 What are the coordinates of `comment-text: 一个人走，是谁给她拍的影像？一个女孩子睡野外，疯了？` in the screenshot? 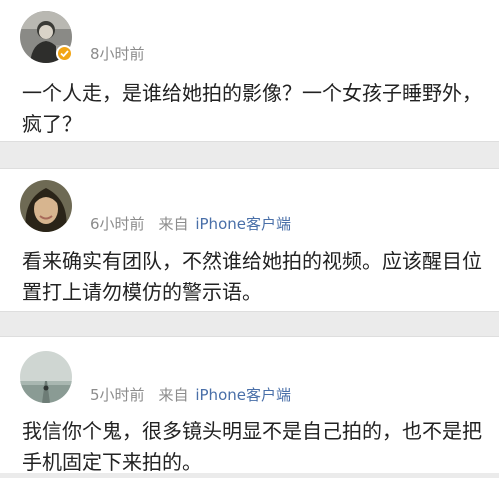 It's located at (252, 108).